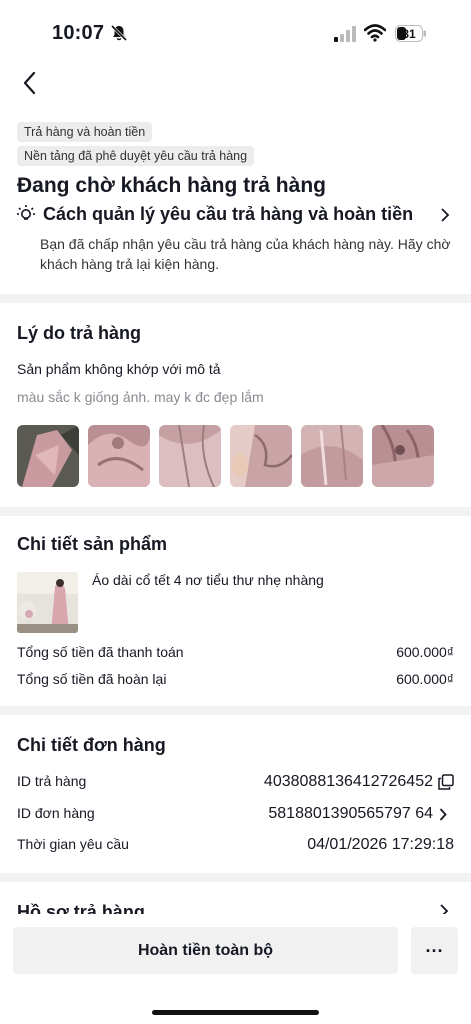  I want to click on status-time: 10:07, so click(78, 33).